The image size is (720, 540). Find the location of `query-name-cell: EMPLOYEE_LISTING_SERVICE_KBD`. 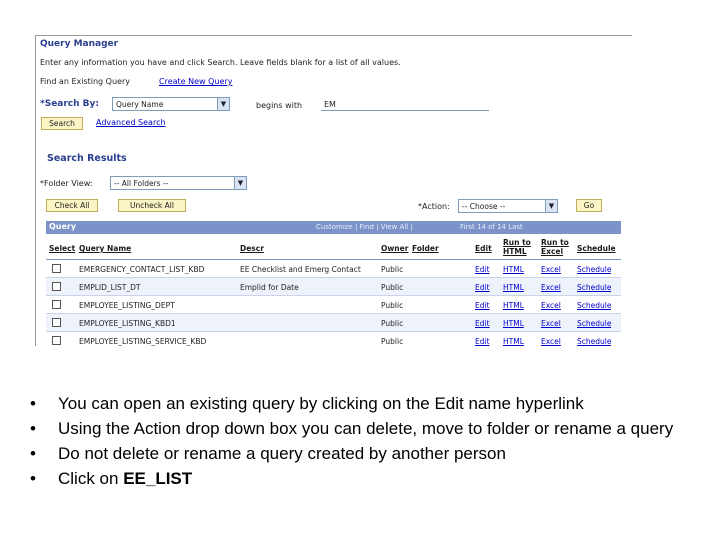

query-name-cell: EMPLOYEE_LISTING_SERVICE_KBD is located at coordinates (143, 341).